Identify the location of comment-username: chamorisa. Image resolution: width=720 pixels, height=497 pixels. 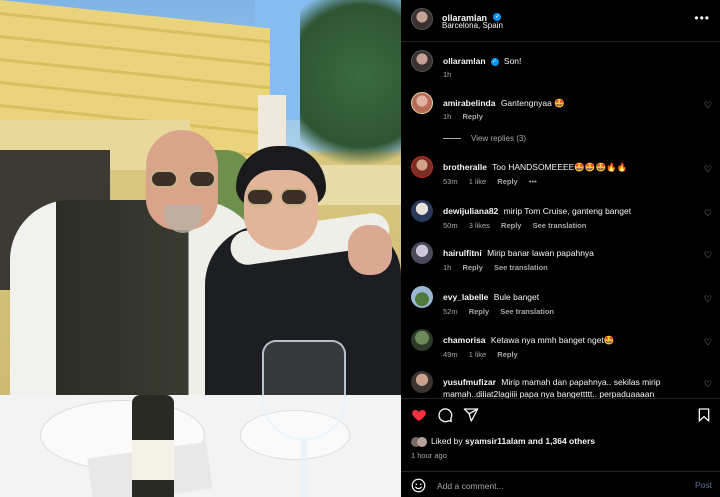
(464, 340).